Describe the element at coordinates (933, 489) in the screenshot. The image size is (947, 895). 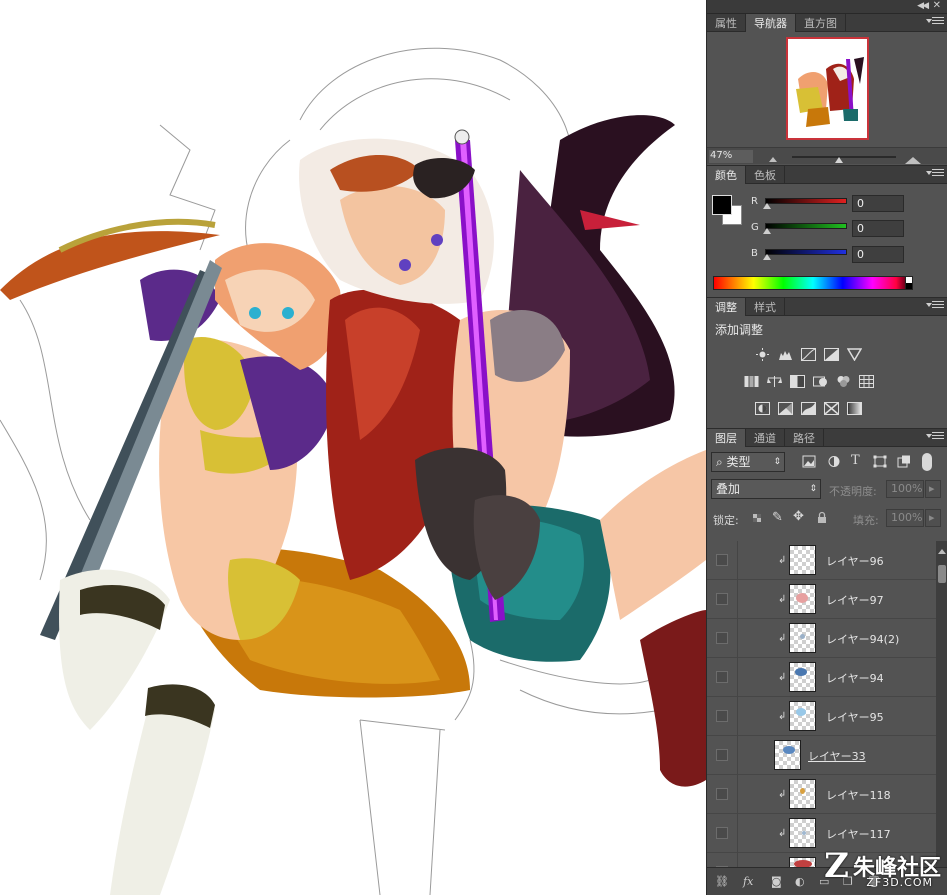
I see `opacity-dropdown-button: ▸` at that location.